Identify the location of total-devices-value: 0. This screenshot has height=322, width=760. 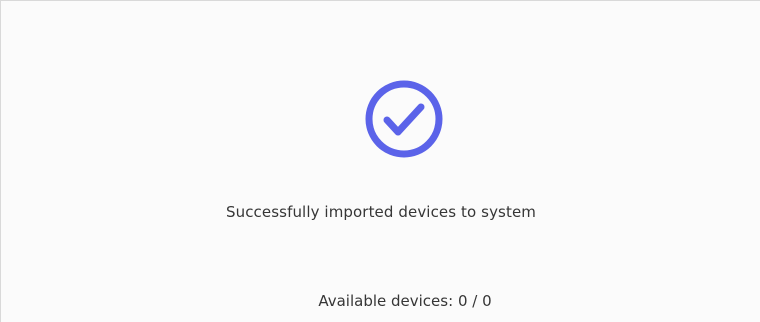
(487, 301).